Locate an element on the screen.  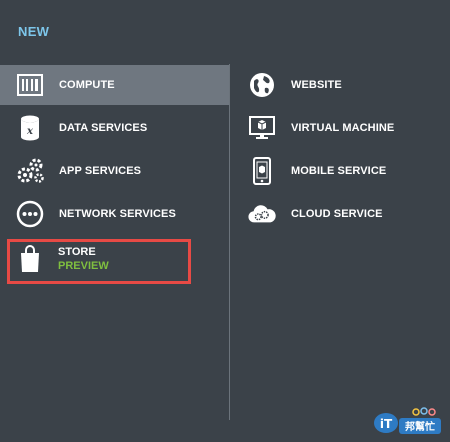
menu-item-virtual-machine: VIRTUAL MACHINE is located at coordinates (332, 128).